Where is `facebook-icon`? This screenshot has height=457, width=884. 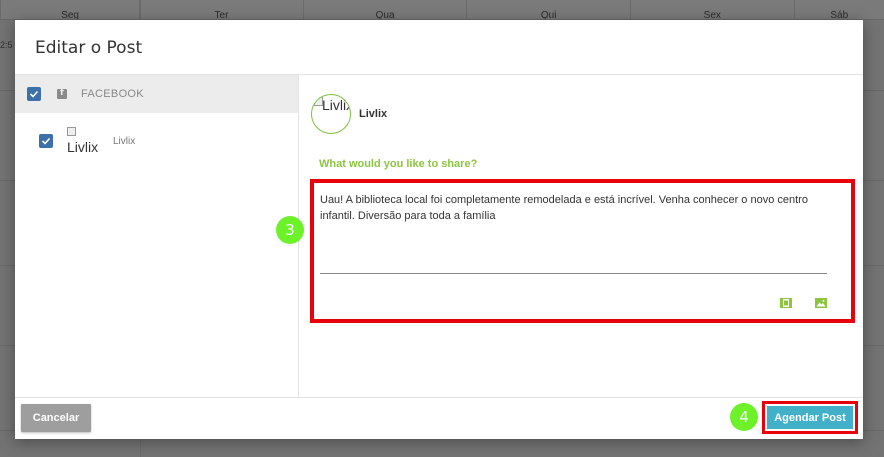
facebook-icon is located at coordinates (62, 93).